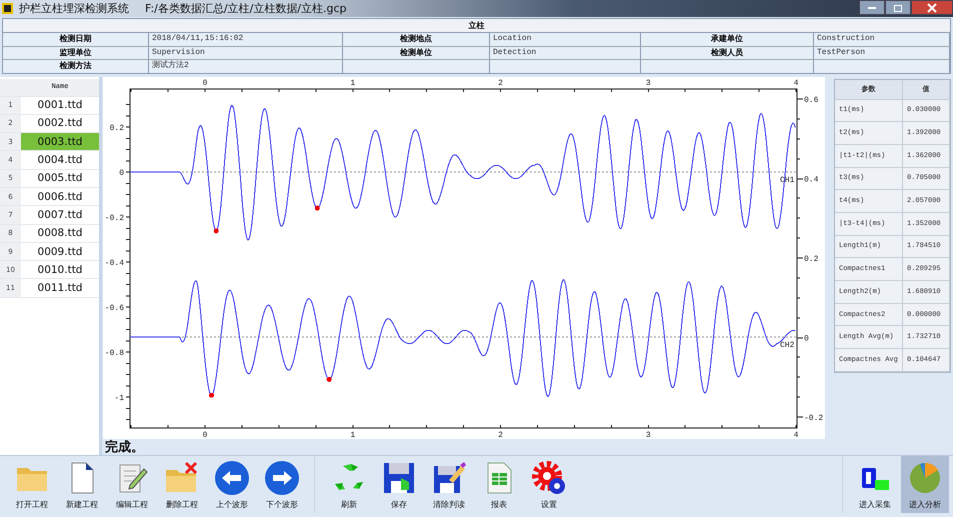  I want to click on axis-label: -1, so click(119, 398).